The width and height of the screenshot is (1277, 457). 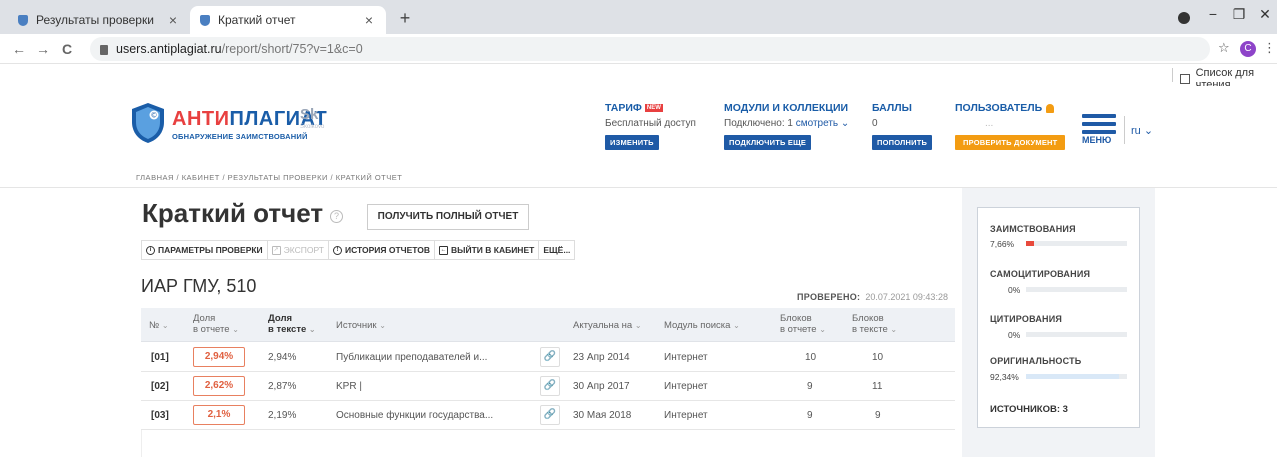 I want to click on url-path: /report/short/75?v=1&c=0, so click(x=292, y=49).